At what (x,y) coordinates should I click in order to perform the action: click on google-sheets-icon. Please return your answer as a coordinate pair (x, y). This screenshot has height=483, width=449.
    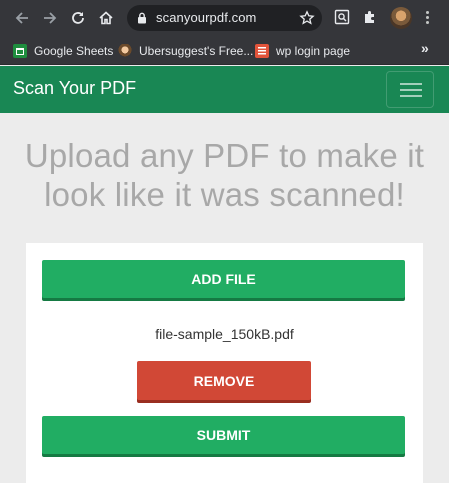
    Looking at the image, I should click on (20, 51).